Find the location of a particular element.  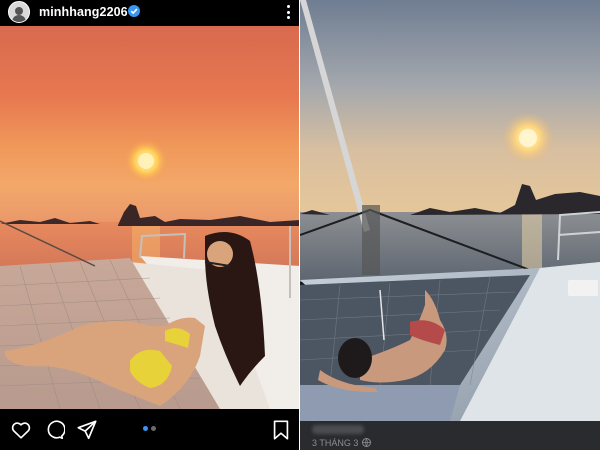

blurred-author-name is located at coordinates (338, 429).